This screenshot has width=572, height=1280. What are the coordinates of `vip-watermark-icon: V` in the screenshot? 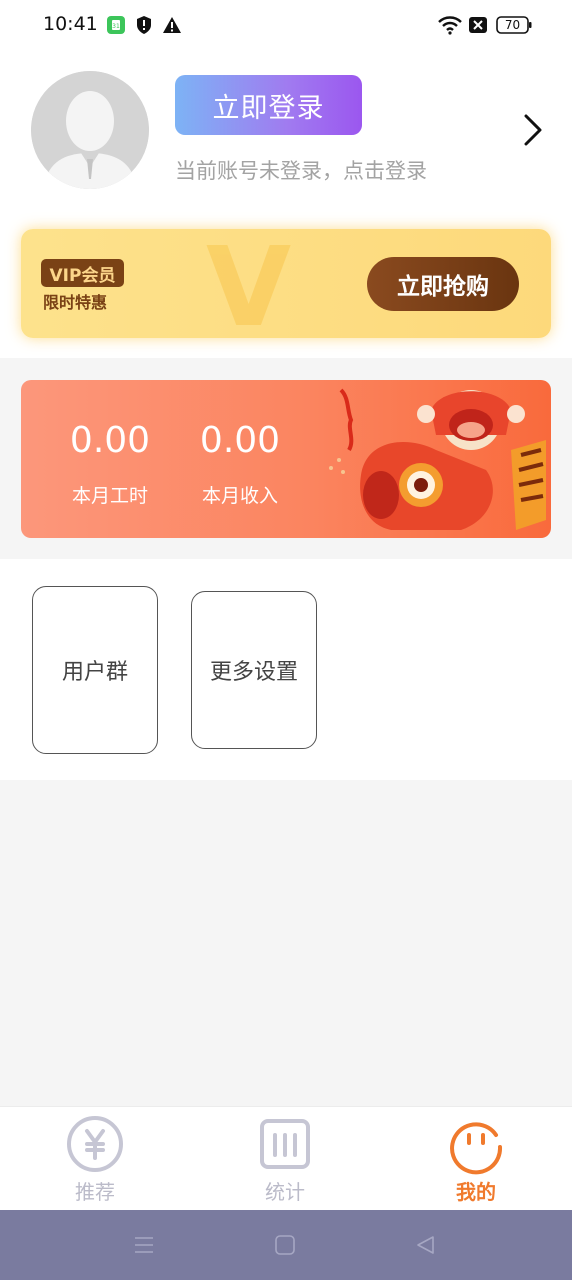 It's located at (249, 283).